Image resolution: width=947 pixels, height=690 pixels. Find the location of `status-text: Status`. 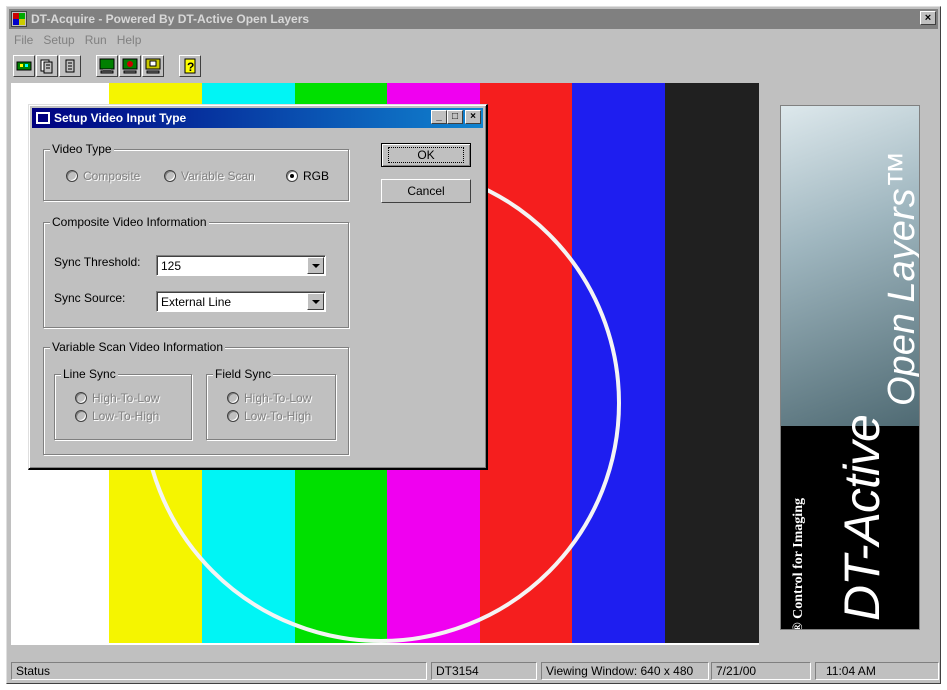

status-text: Status is located at coordinates (219, 671).